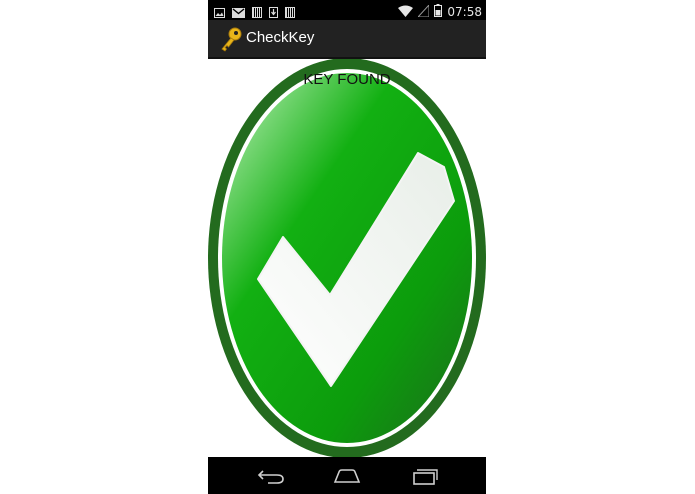  I want to click on key-icon, so click(231, 39).